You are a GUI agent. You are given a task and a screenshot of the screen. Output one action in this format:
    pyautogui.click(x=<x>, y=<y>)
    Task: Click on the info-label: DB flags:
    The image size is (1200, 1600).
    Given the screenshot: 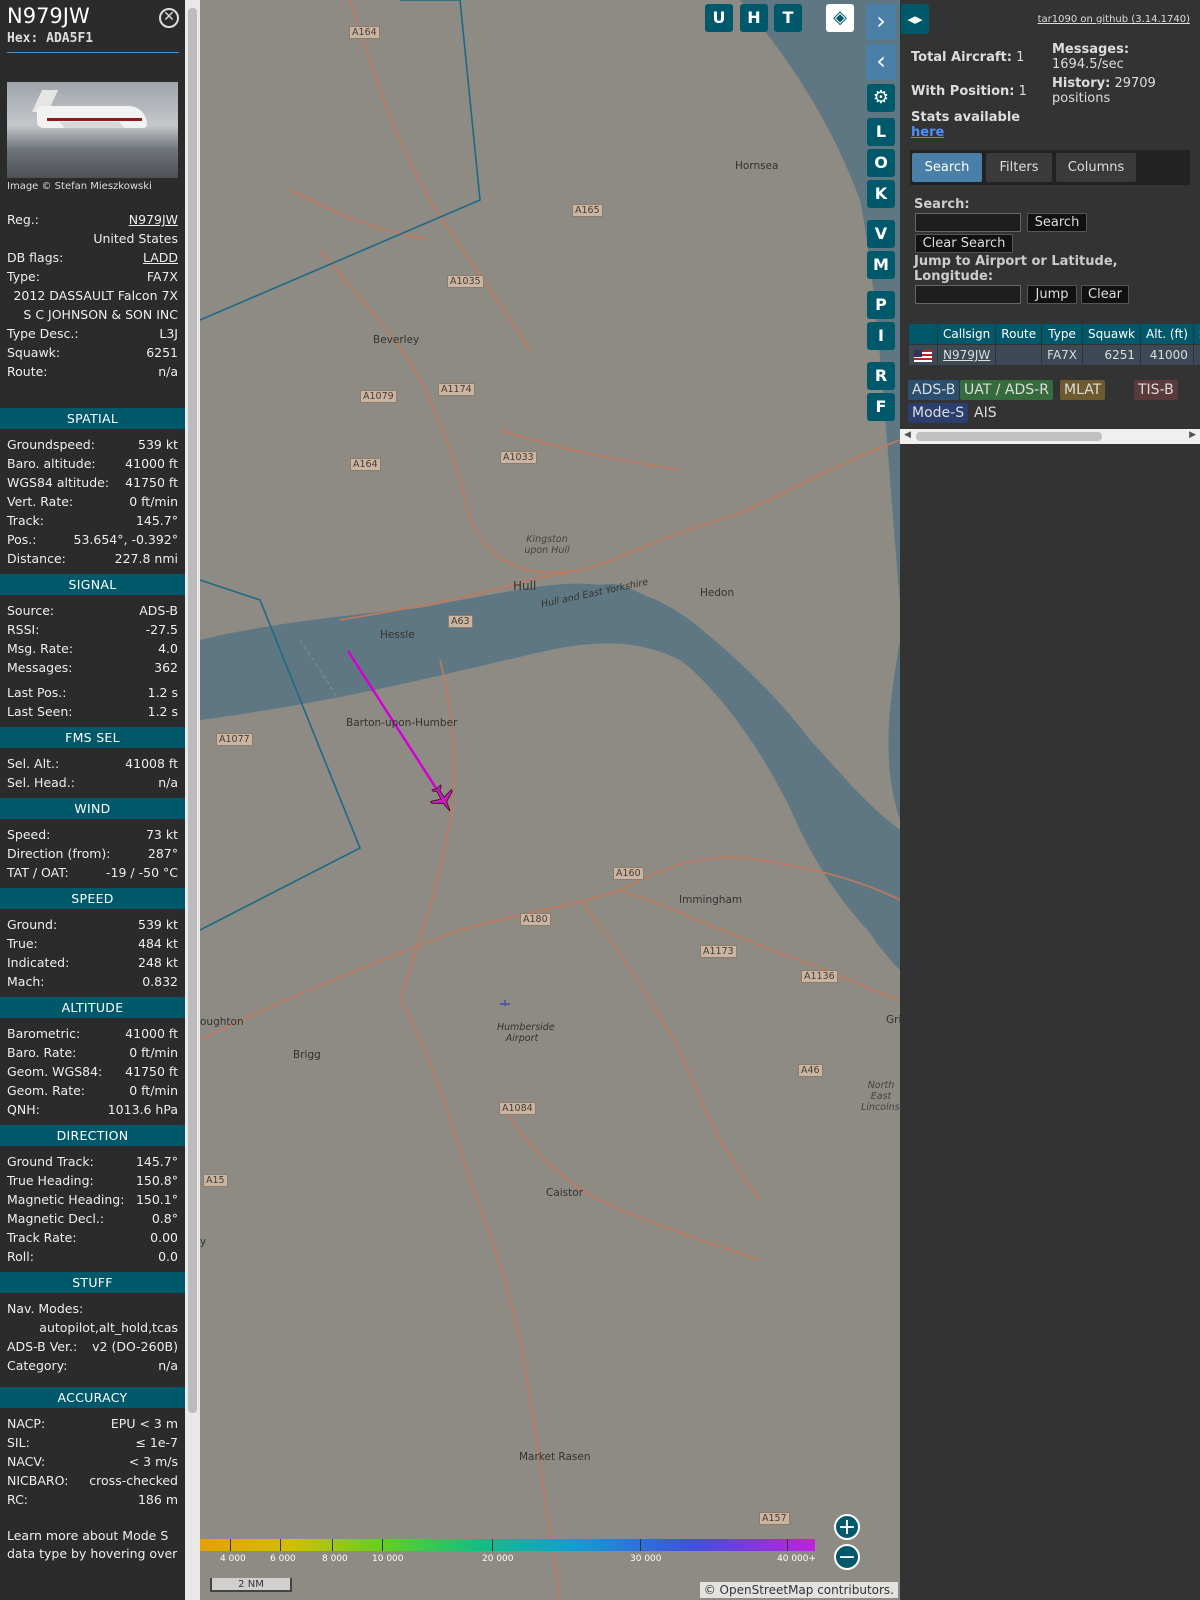 What is the action you would take?
    pyautogui.click(x=35, y=257)
    